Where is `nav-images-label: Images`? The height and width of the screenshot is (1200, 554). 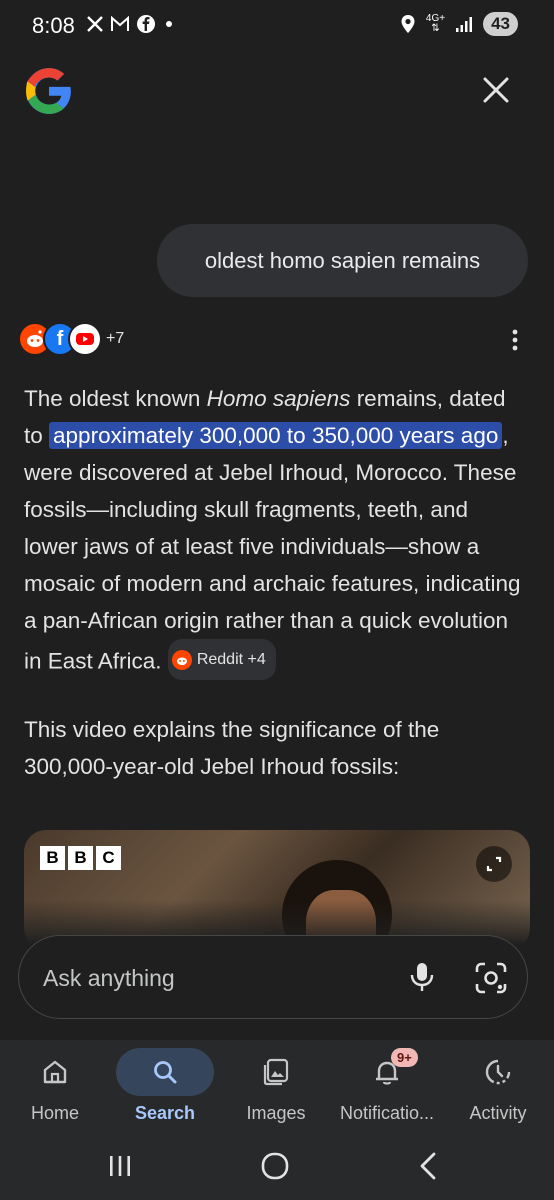 nav-images-label: Images is located at coordinates (276, 1113).